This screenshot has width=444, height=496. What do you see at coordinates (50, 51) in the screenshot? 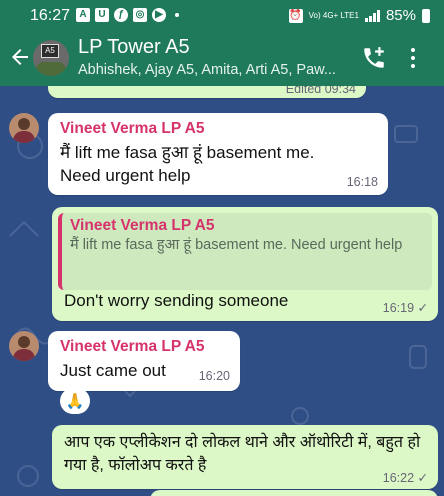
I see `avatar-sign: A5` at bounding box center [50, 51].